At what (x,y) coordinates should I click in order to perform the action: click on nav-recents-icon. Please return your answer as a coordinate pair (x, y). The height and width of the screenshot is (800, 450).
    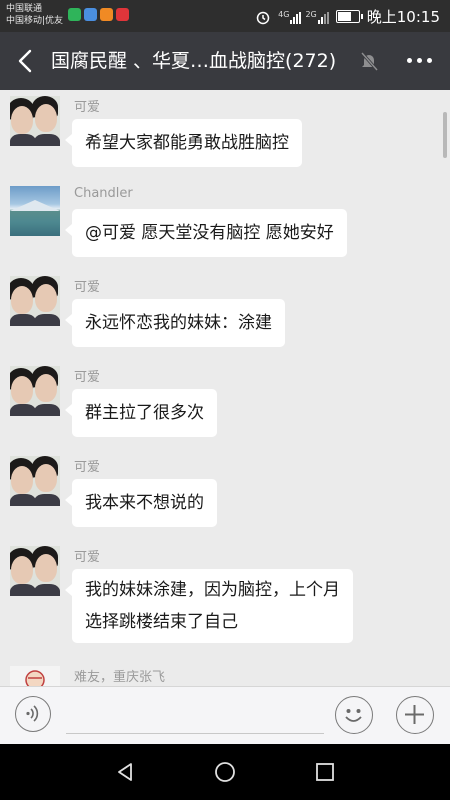
    Looking at the image, I should click on (325, 772).